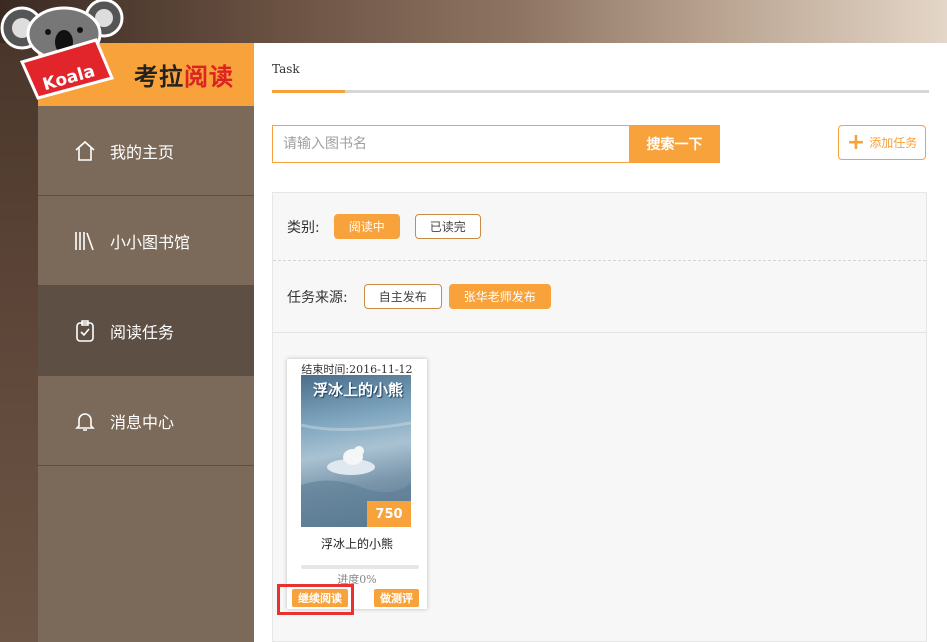 Image resolution: width=947 pixels, height=642 pixels. What do you see at coordinates (286, 69) in the screenshot?
I see `tab-task: Task` at bounding box center [286, 69].